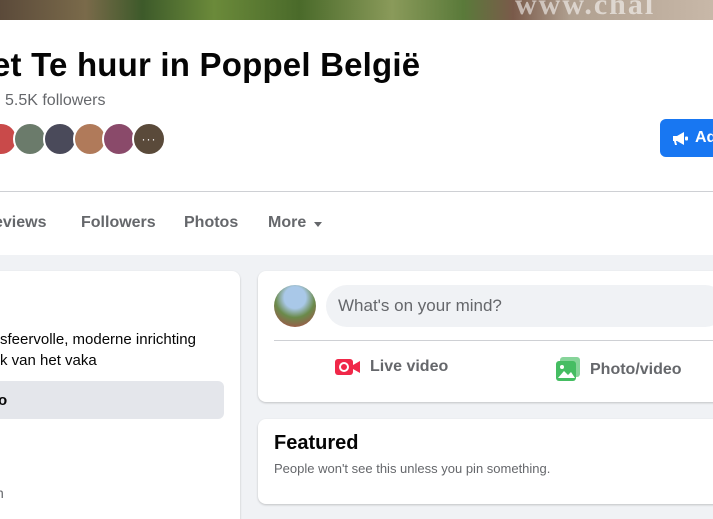 This screenshot has height=519, width=713. What do you see at coordinates (356, 223) in the screenshot?
I see `page-tabs: eviews Followers Photos More` at bounding box center [356, 223].